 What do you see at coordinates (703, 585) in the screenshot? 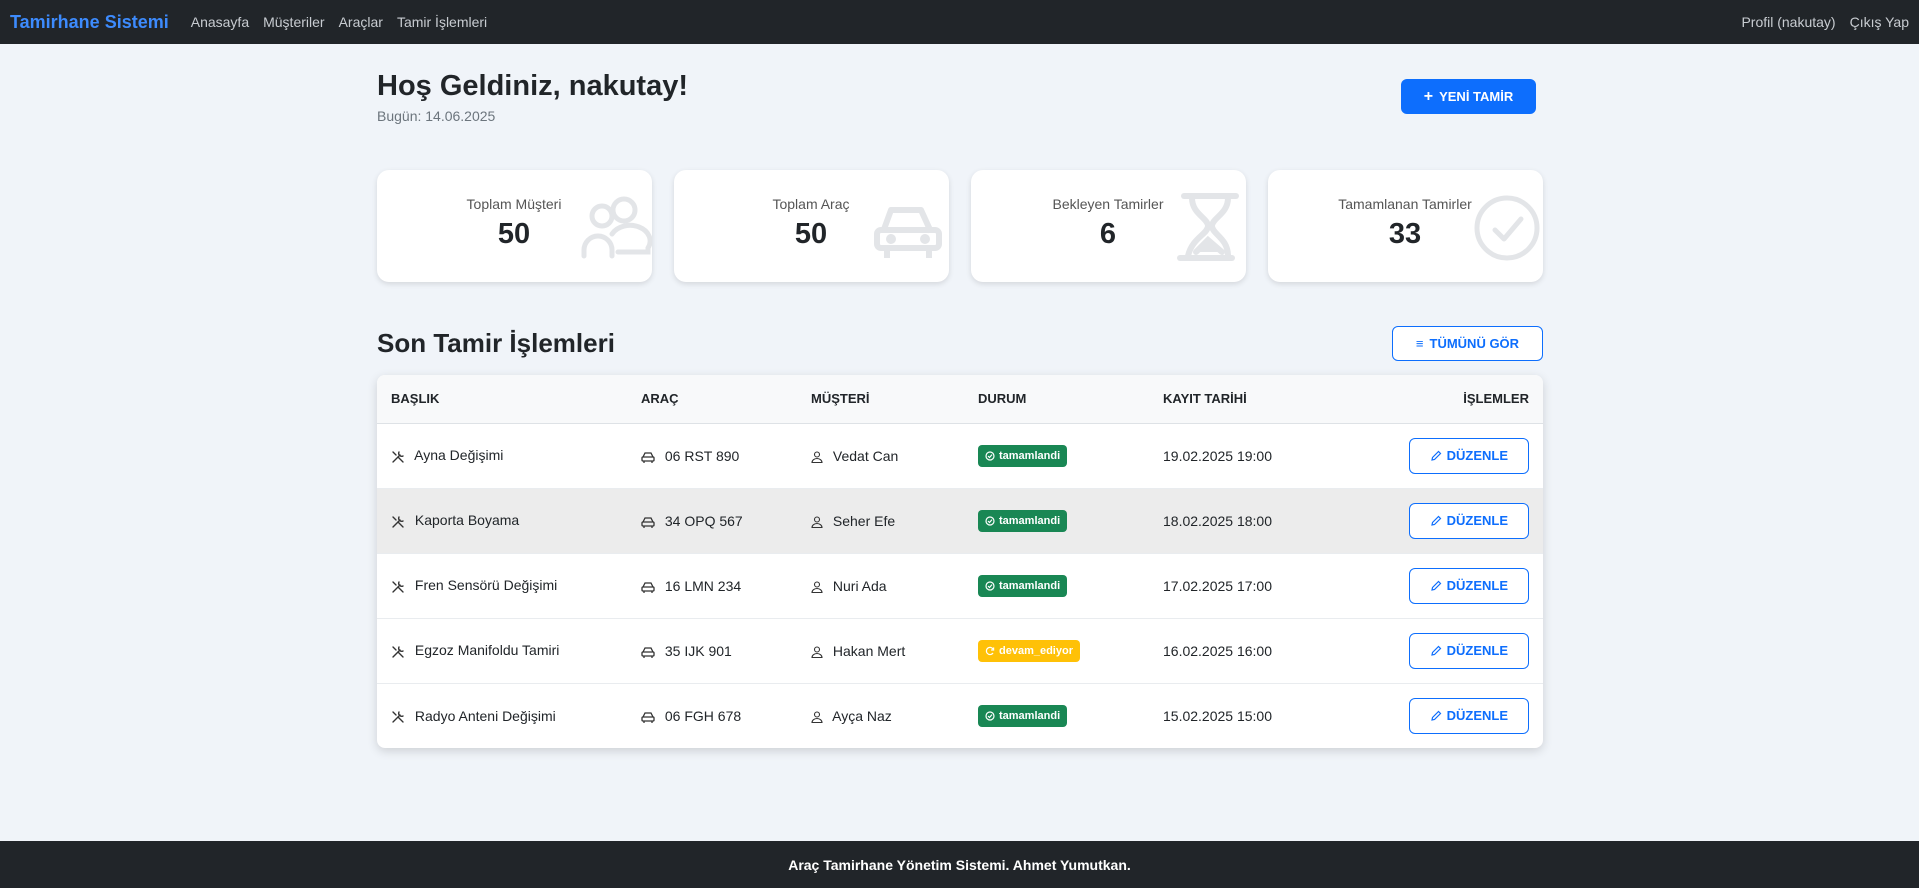
I see `vehicle-plate: 16 LMN 234` at bounding box center [703, 585].